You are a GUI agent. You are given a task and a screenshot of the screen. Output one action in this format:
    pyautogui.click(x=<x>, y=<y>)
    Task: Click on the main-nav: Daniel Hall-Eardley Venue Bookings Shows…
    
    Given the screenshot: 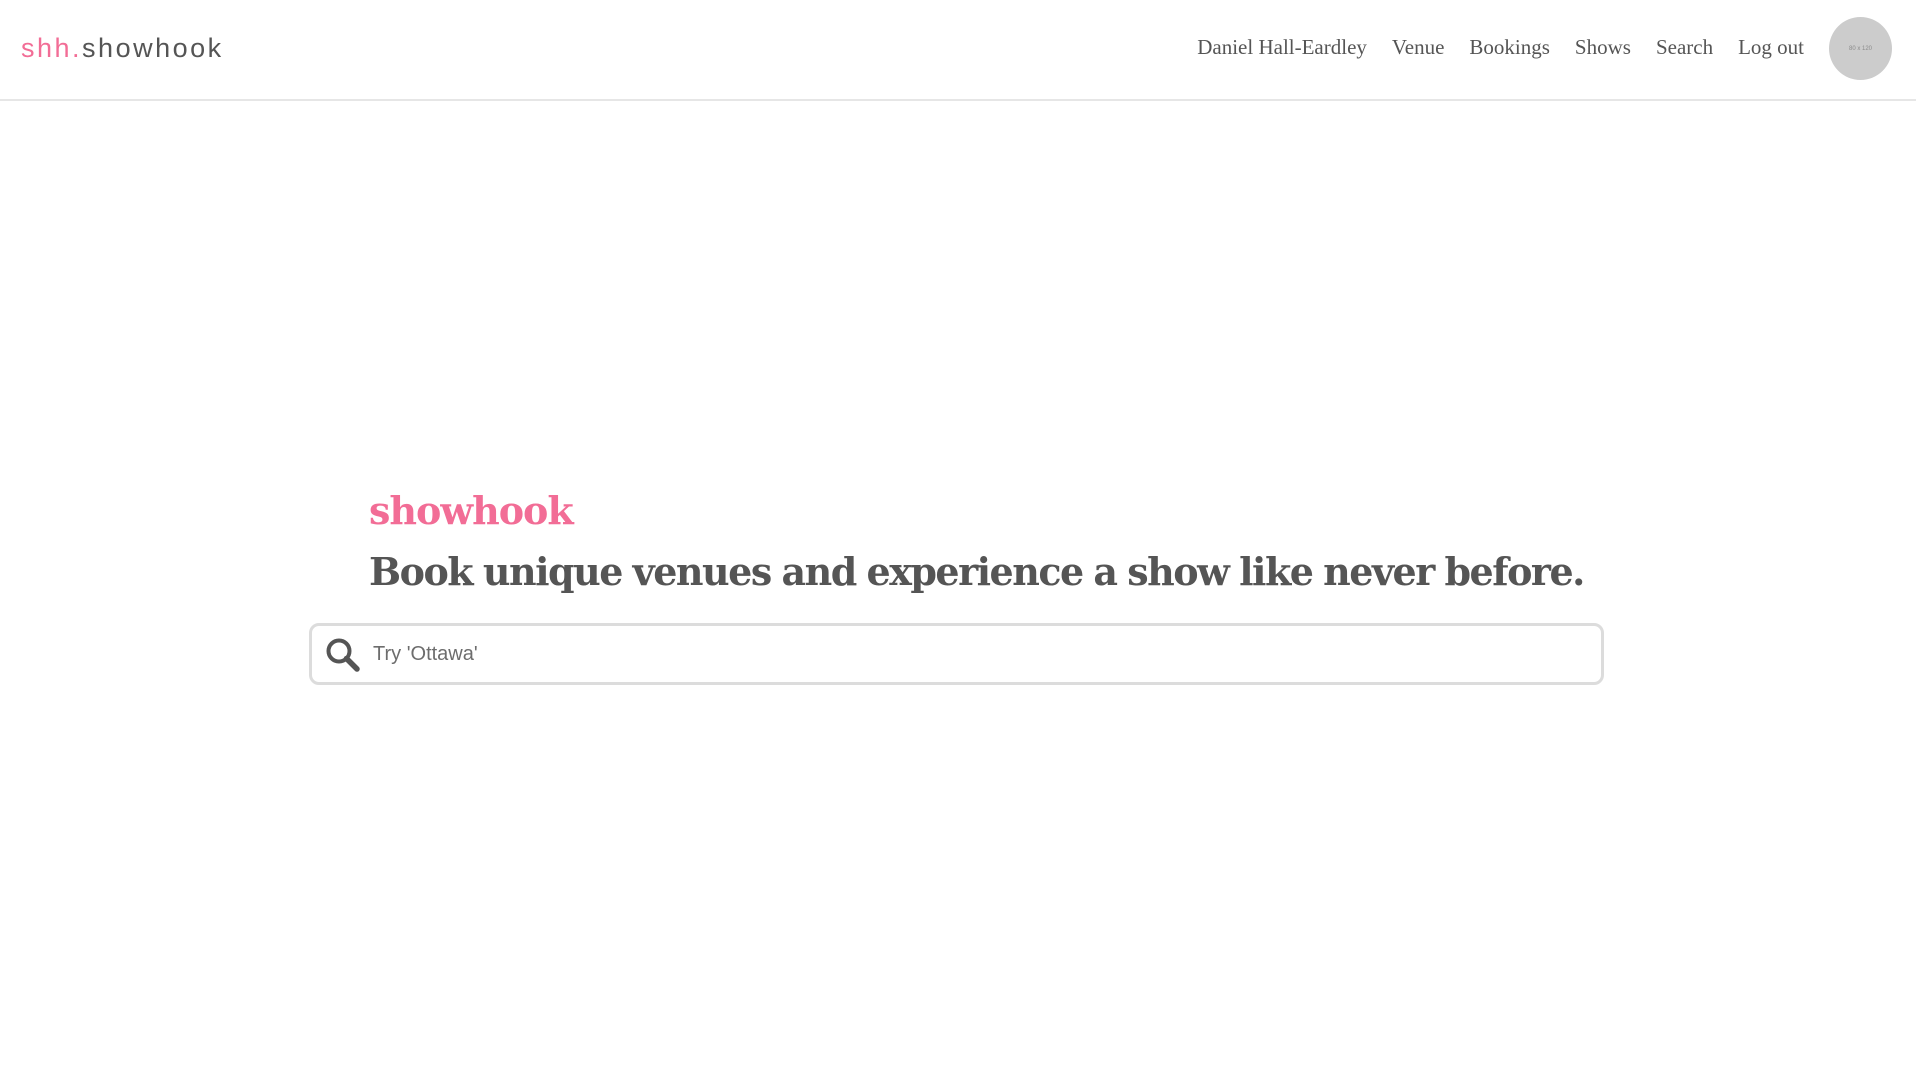 What is the action you would take?
    pyautogui.click(x=1500, y=47)
    